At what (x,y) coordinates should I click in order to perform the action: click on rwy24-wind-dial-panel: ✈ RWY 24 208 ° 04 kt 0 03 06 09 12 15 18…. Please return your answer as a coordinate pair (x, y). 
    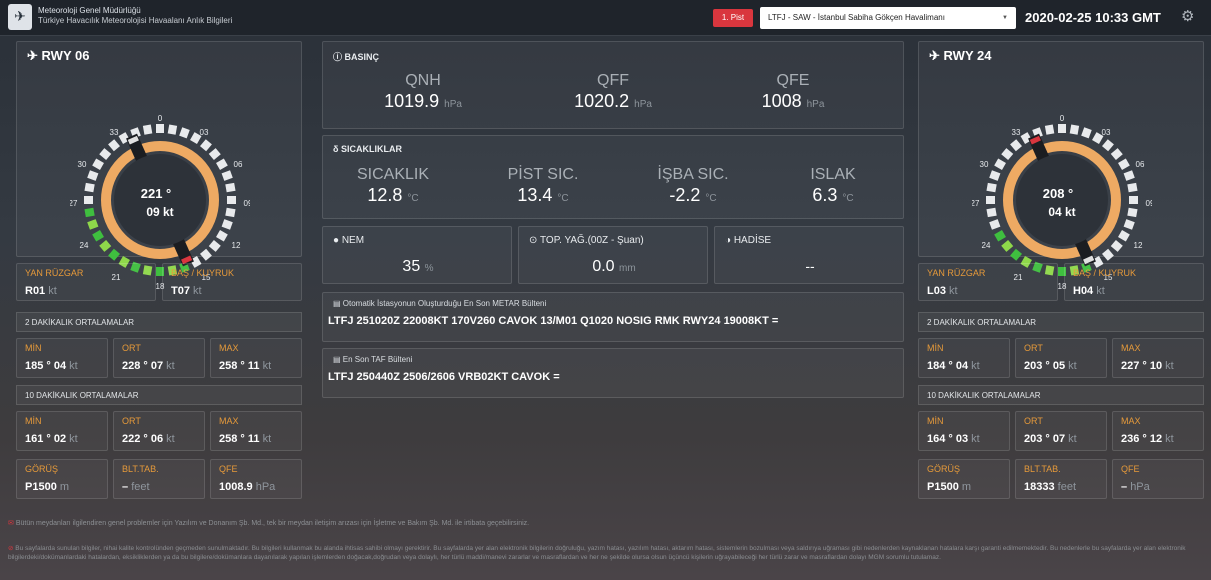
    Looking at the image, I should click on (1061, 165).